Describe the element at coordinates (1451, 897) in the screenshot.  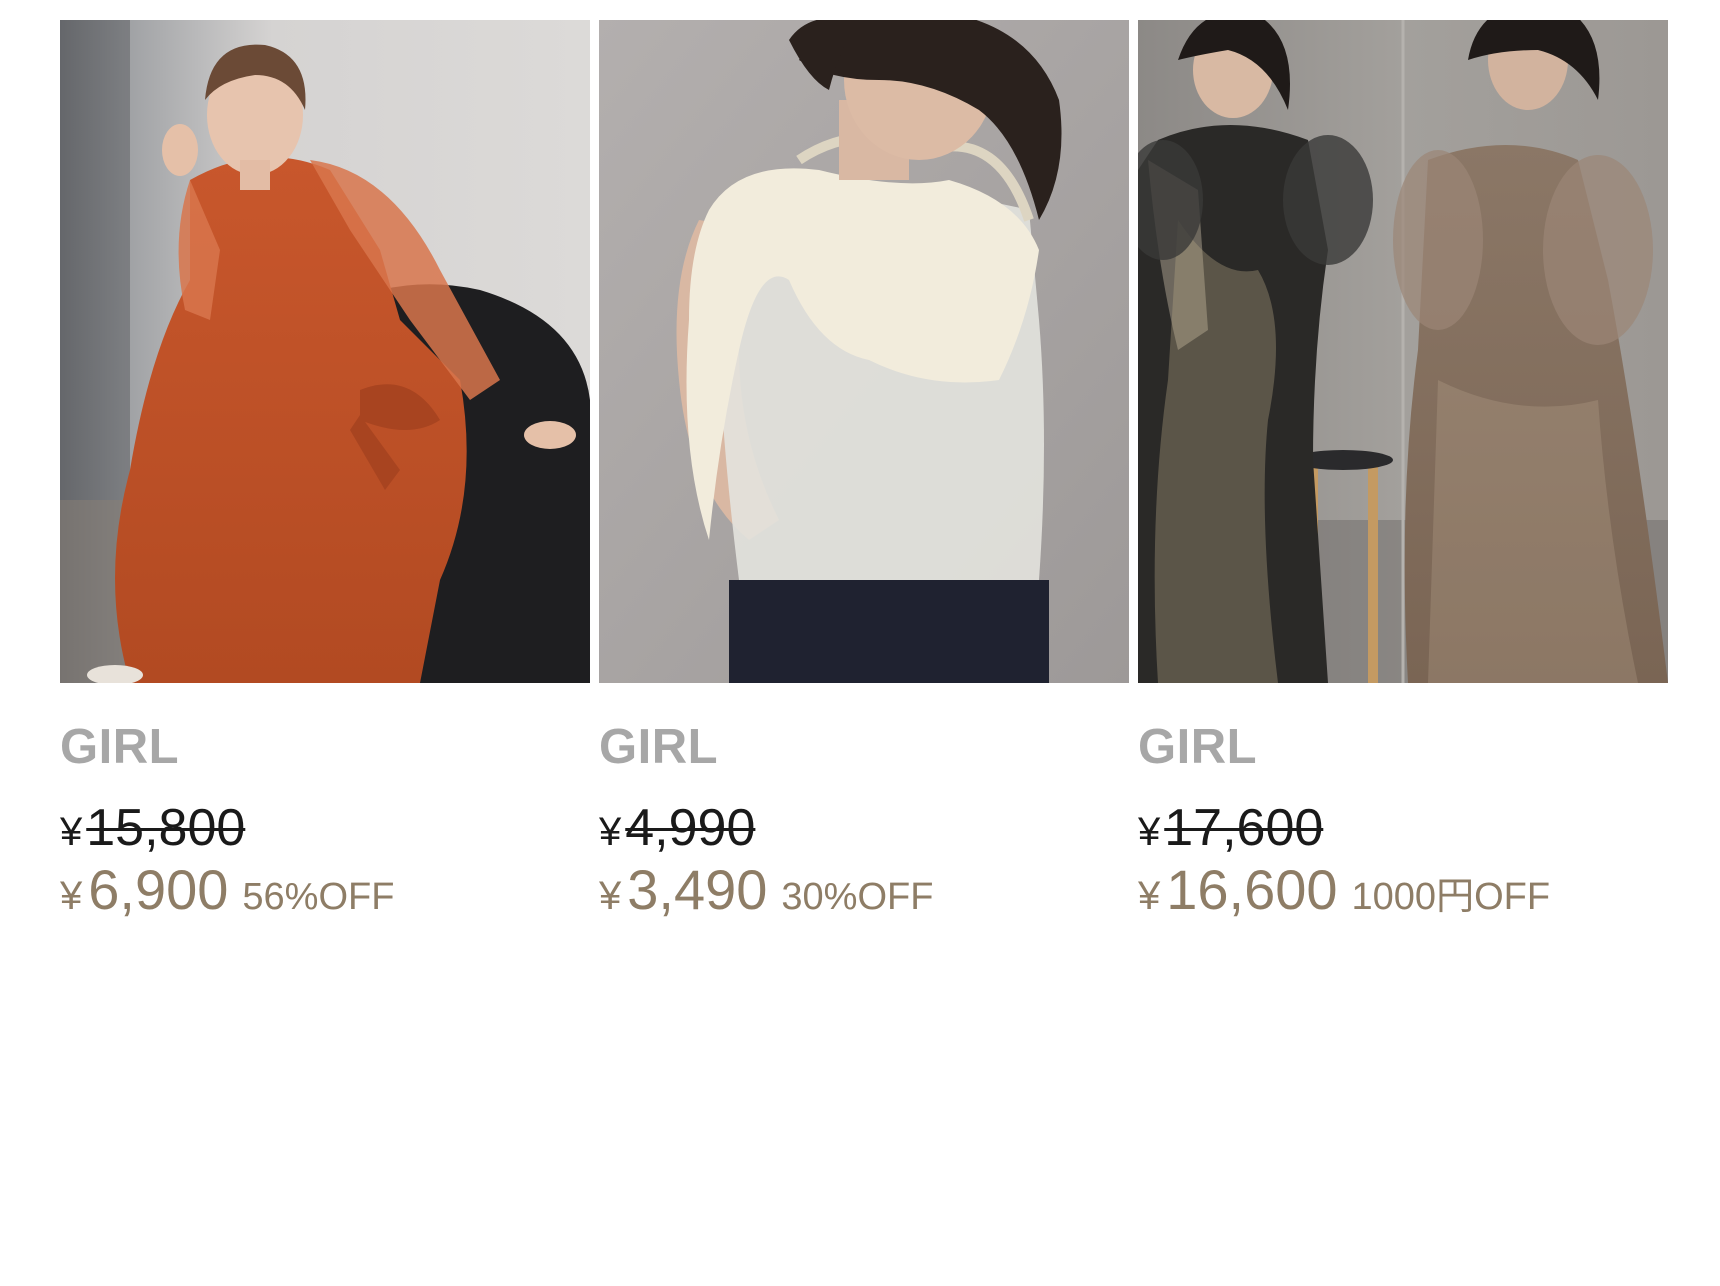
I see `discount-label: 1000円OFF` at that location.